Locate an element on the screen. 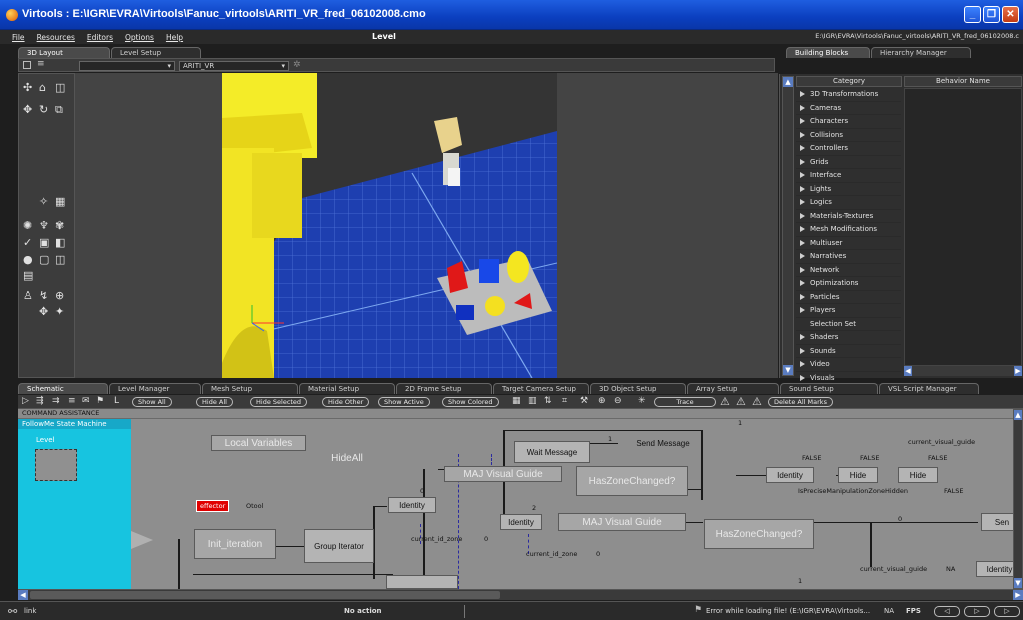 This screenshot has width=1023, height=620. schematic-hscroll: ◀ ▶ is located at coordinates (520, 594).